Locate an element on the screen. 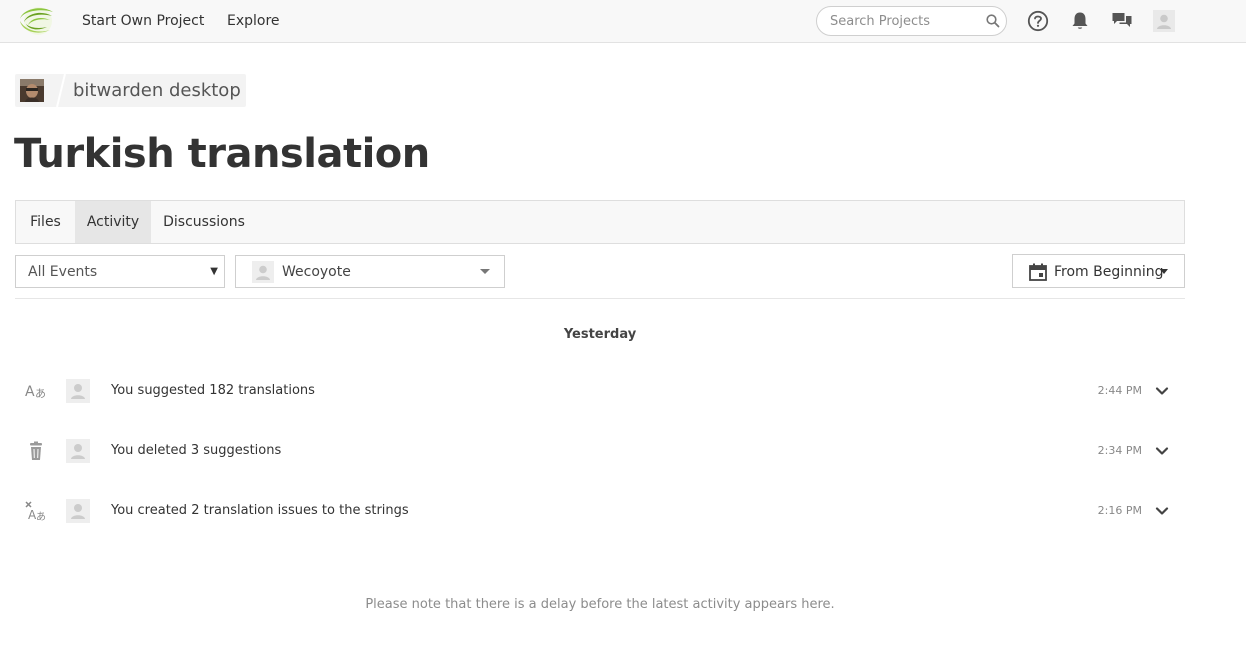 Image resolution: width=1246 pixels, height=662 pixels. events-filter-value: All Events is located at coordinates (63, 272).